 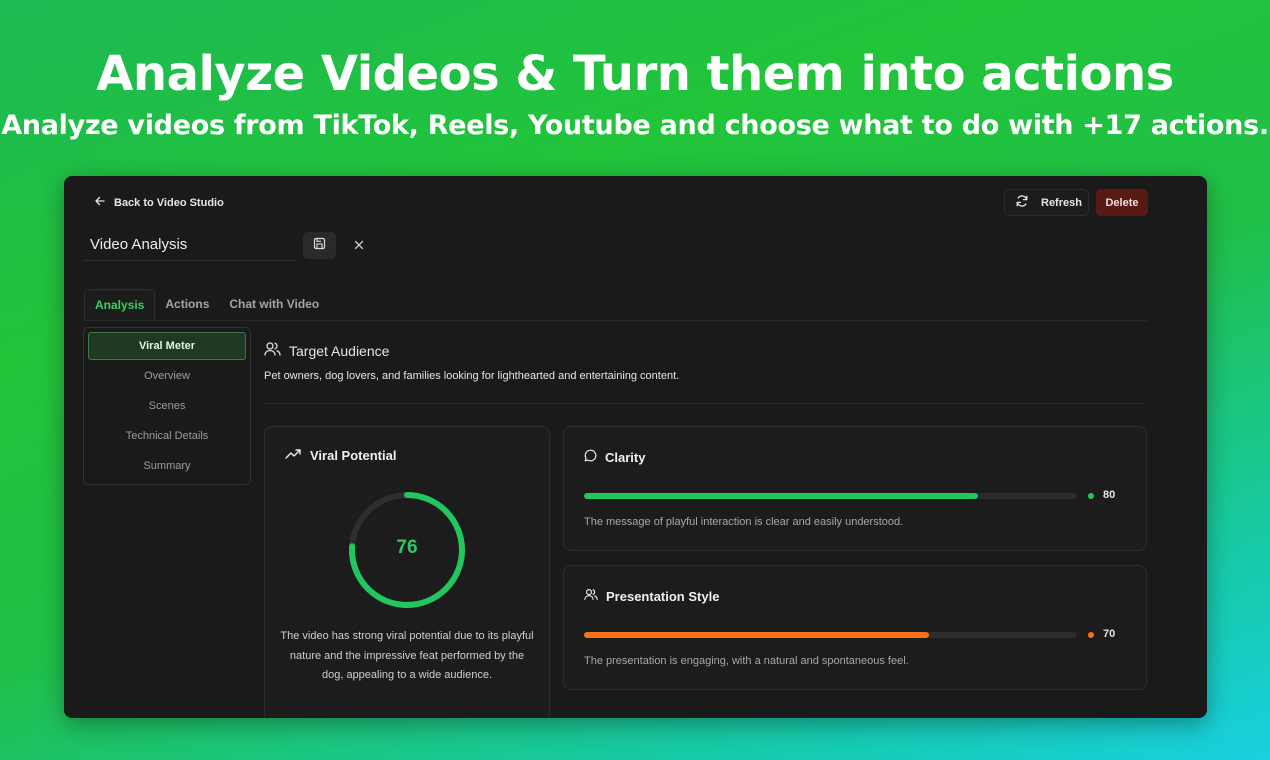 What do you see at coordinates (1091, 496) in the screenshot?
I see `clarity-dot` at bounding box center [1091, 496].